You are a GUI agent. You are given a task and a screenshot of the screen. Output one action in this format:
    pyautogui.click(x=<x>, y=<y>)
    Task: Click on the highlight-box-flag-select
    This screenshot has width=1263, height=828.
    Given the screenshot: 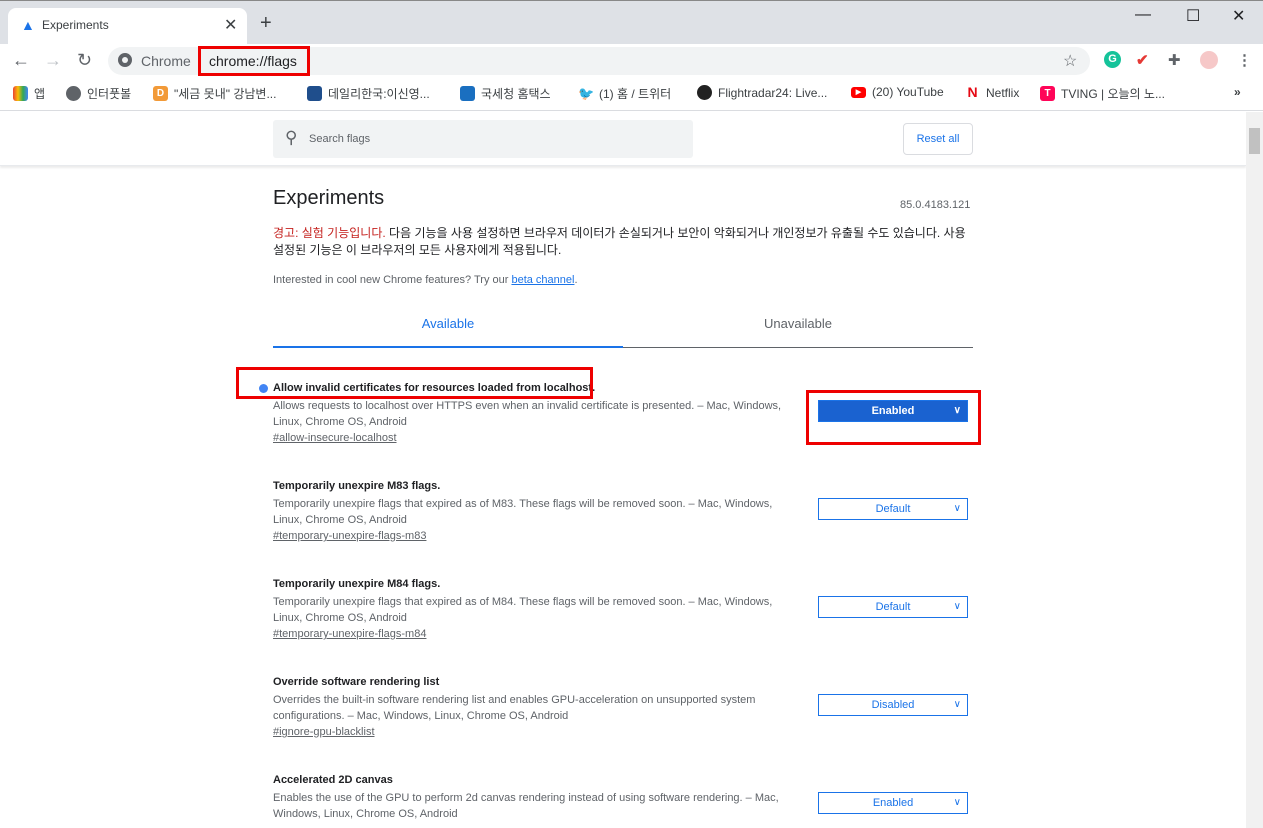 What is the action you would take?
    pyautogui.click(x=893, y=417)
    